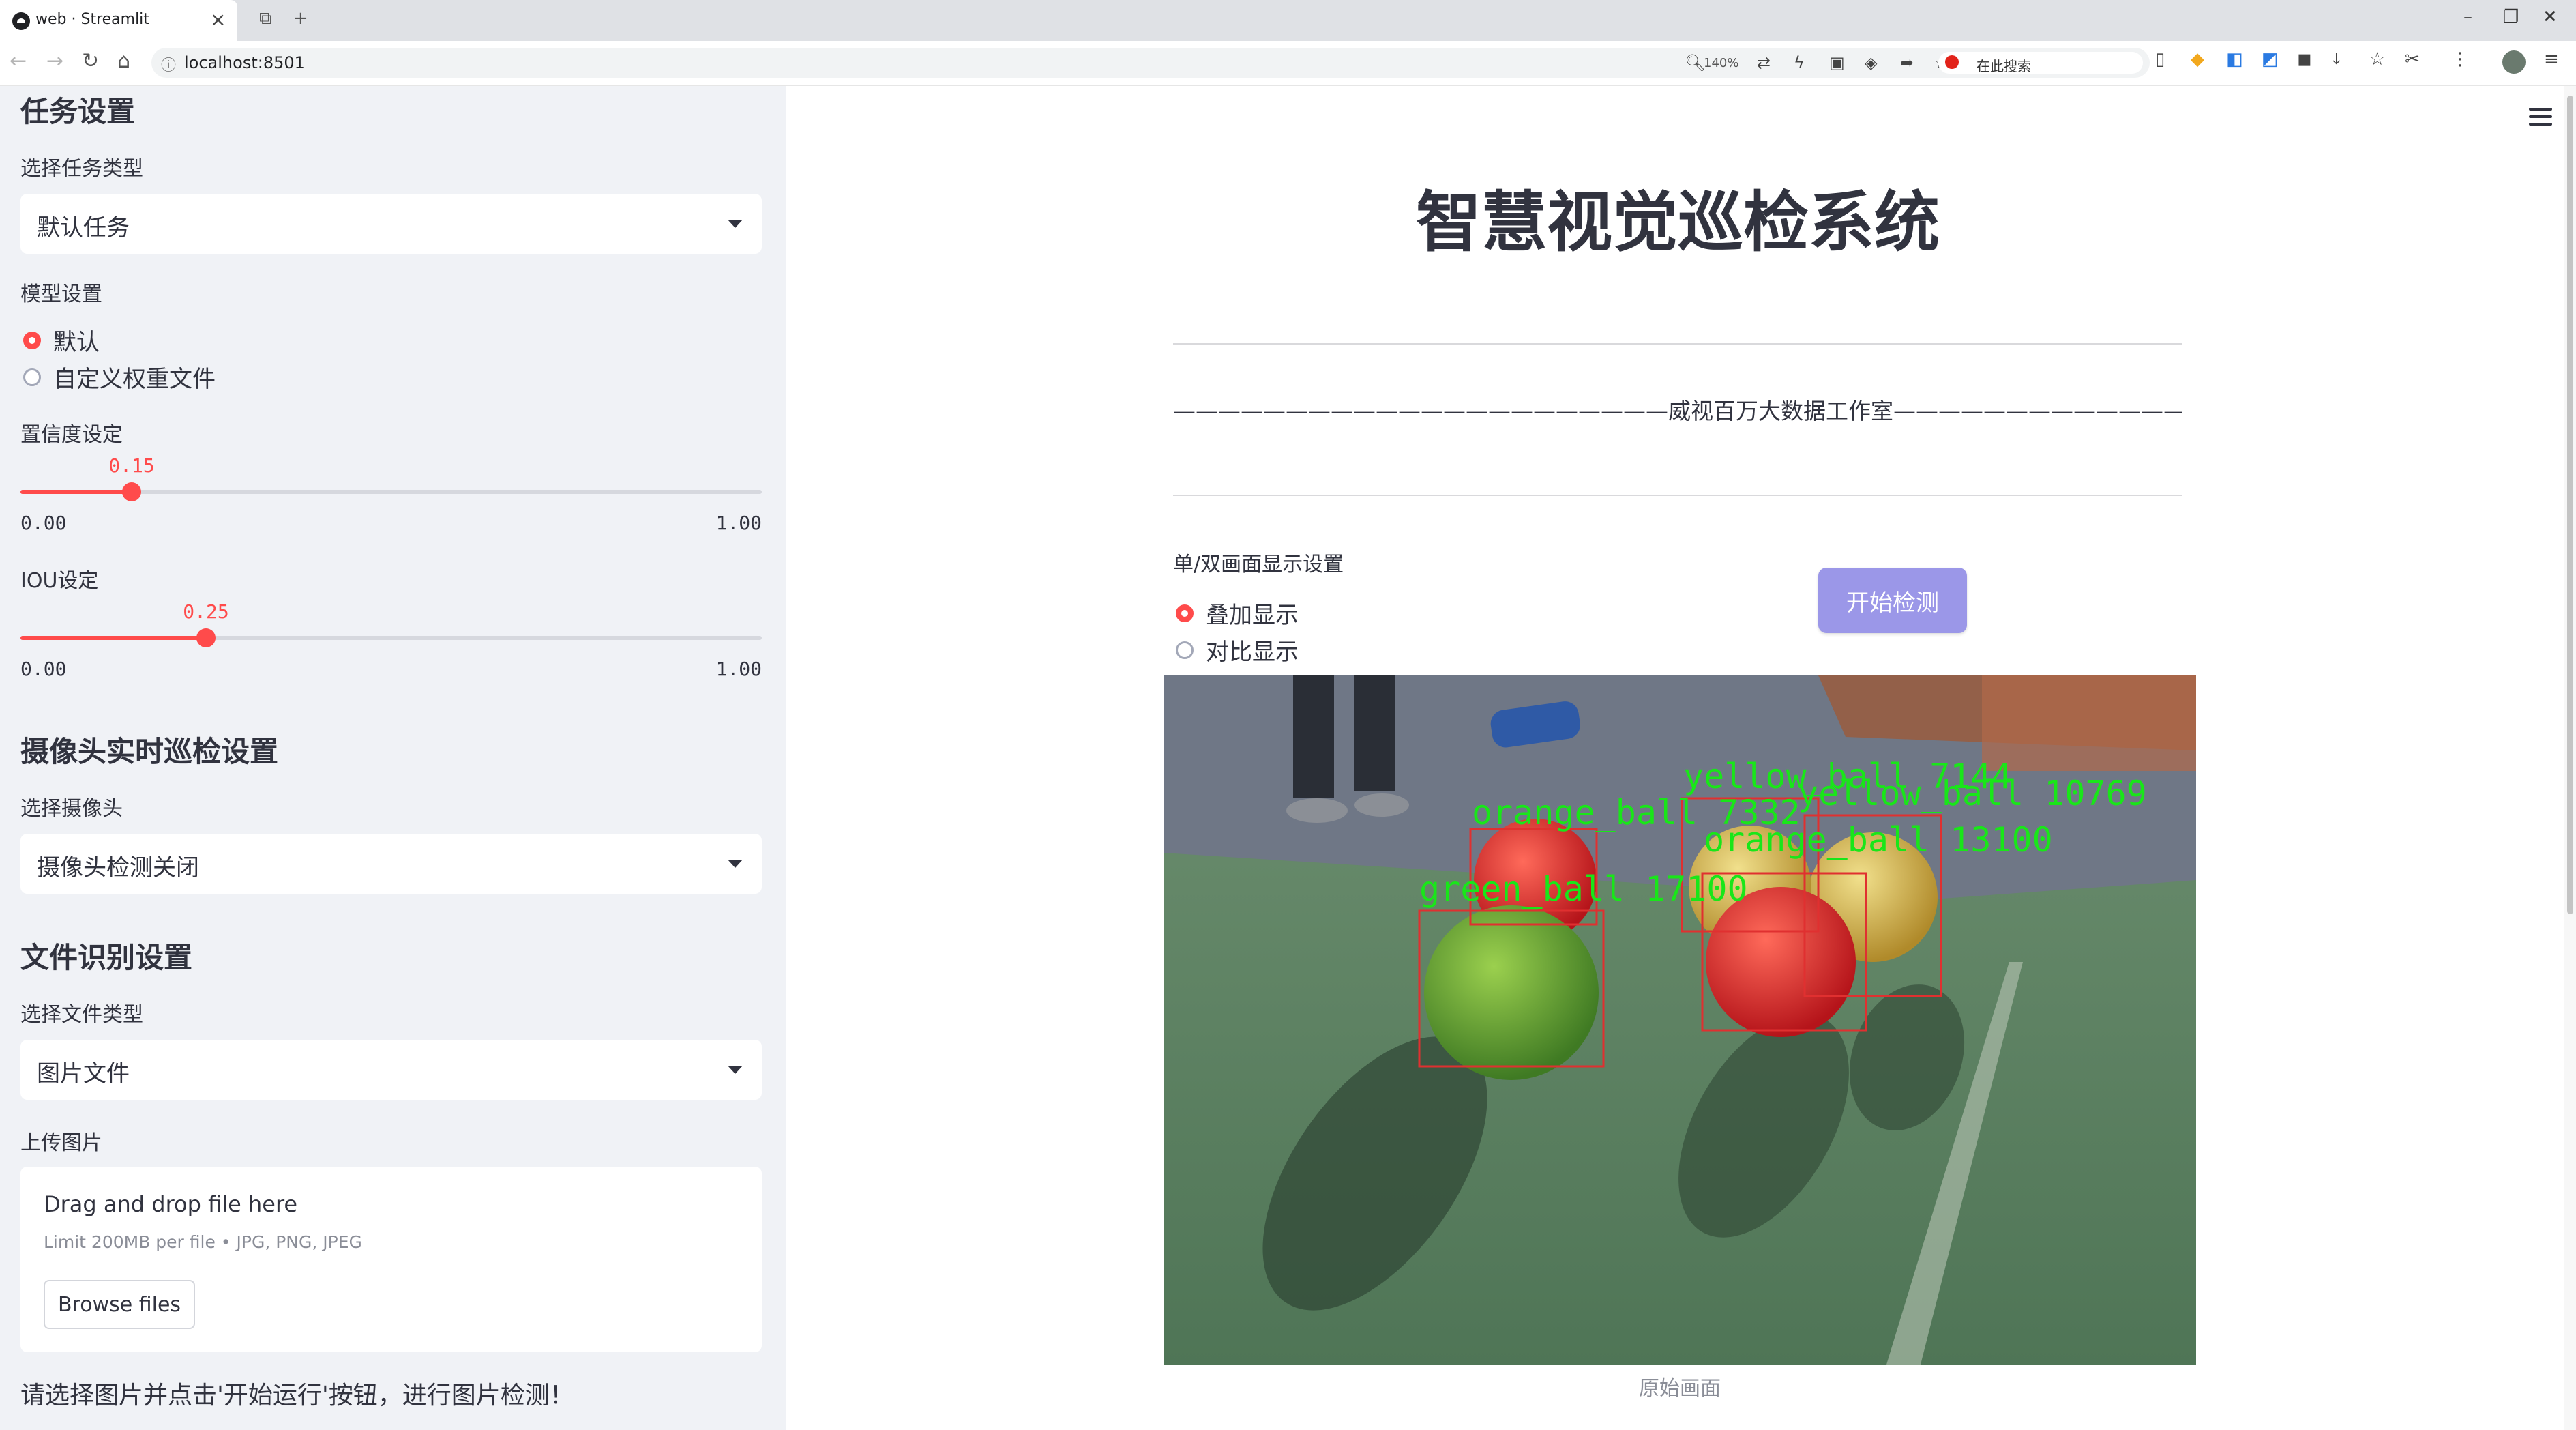 The image size is (2576, 1430). What do you see at coordinates (391, 1070) in the screenshot?
I see `file-type-select: 图片文件` at bounding box center [391, 1070].